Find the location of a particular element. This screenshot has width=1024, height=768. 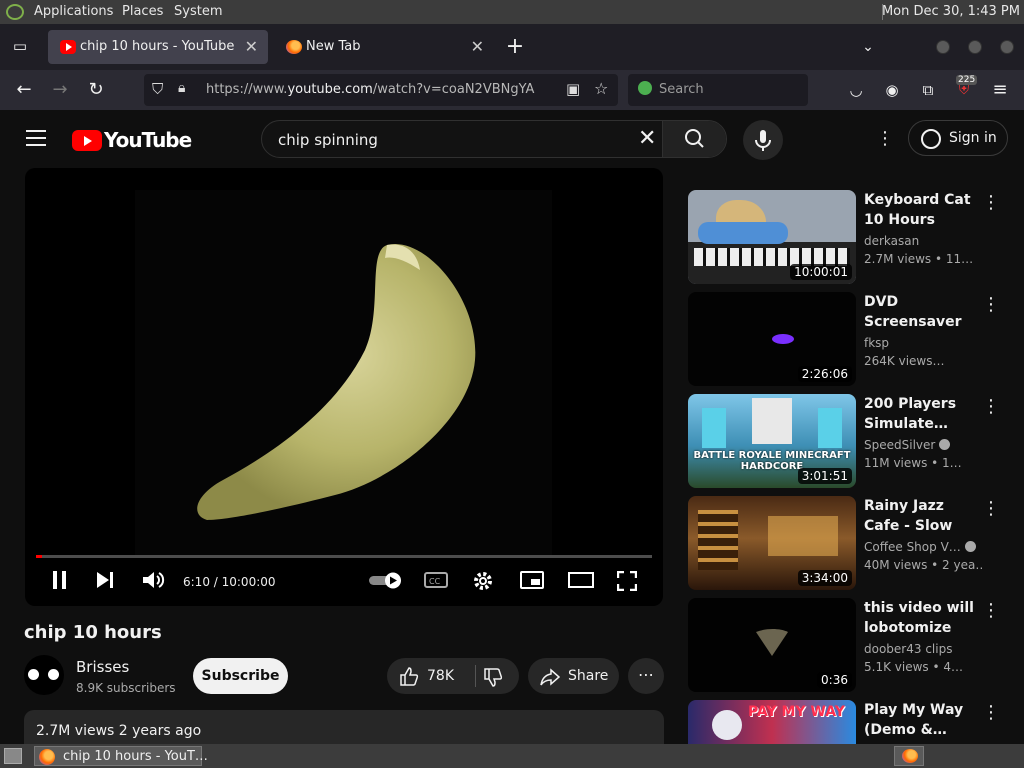

subscribe-button: Subscribe is located at coordinates (240, 676).